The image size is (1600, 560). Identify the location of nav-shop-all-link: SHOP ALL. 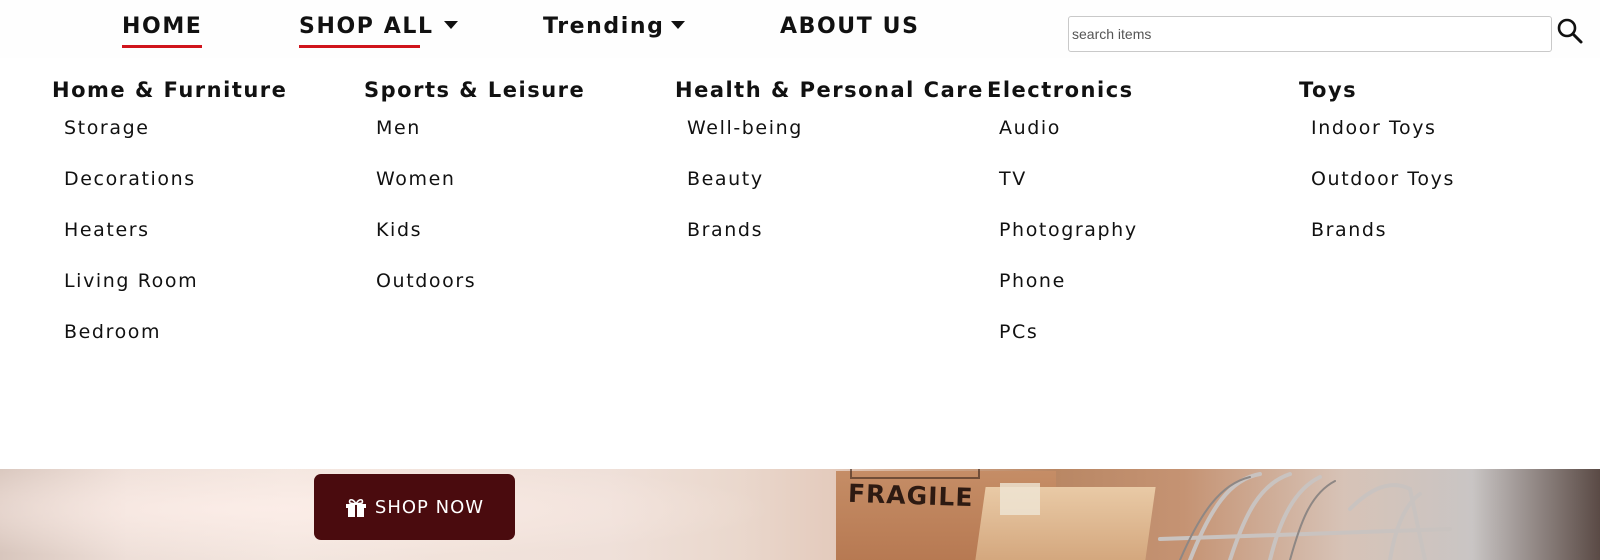
(378, 31).